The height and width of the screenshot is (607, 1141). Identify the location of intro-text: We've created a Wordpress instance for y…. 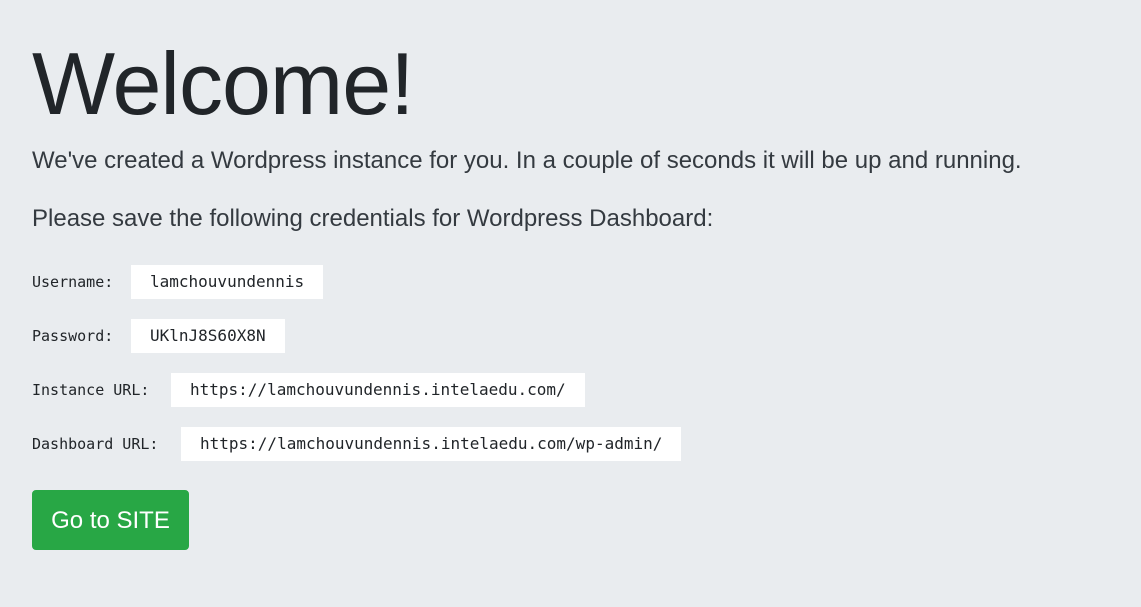
(527, 160).